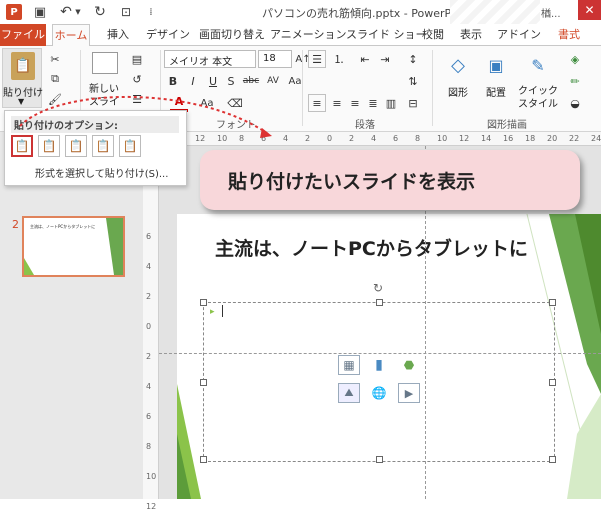  Describe the element at coordinates (409, 365) in the screenshot. I see `insert-smartart-icon: ⬣` at that location.